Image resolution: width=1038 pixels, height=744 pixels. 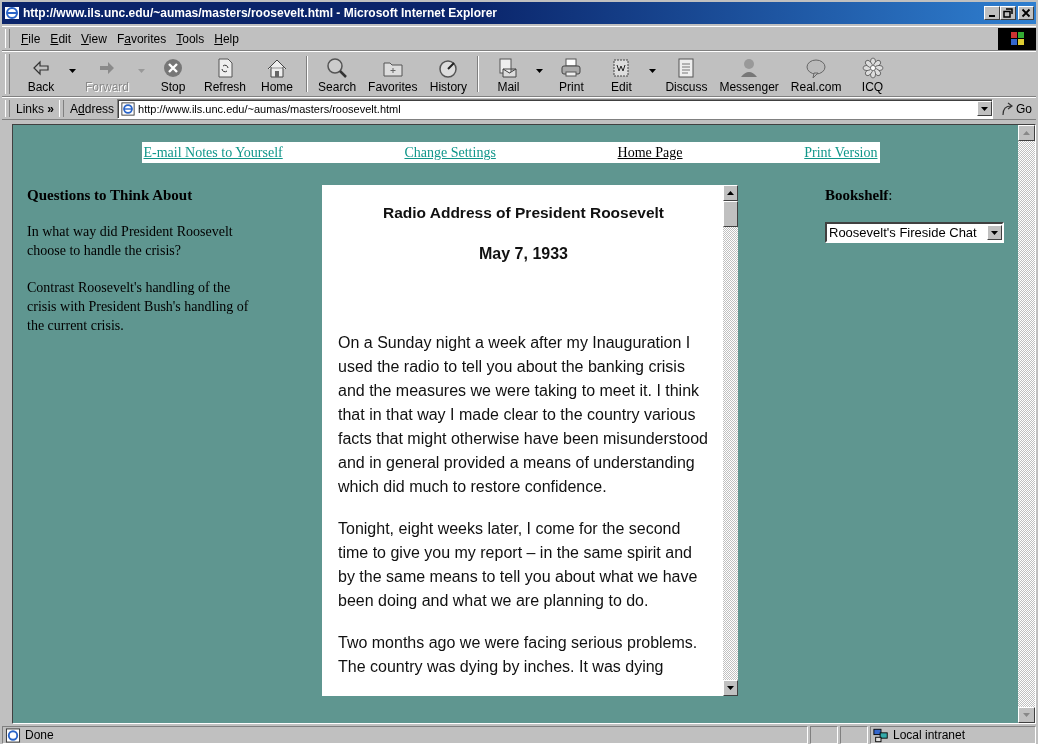 What do you see at coordinates (816, 67) in the screenshot?
I see `speech-bubble-icon` at bounding box center [816, 67].